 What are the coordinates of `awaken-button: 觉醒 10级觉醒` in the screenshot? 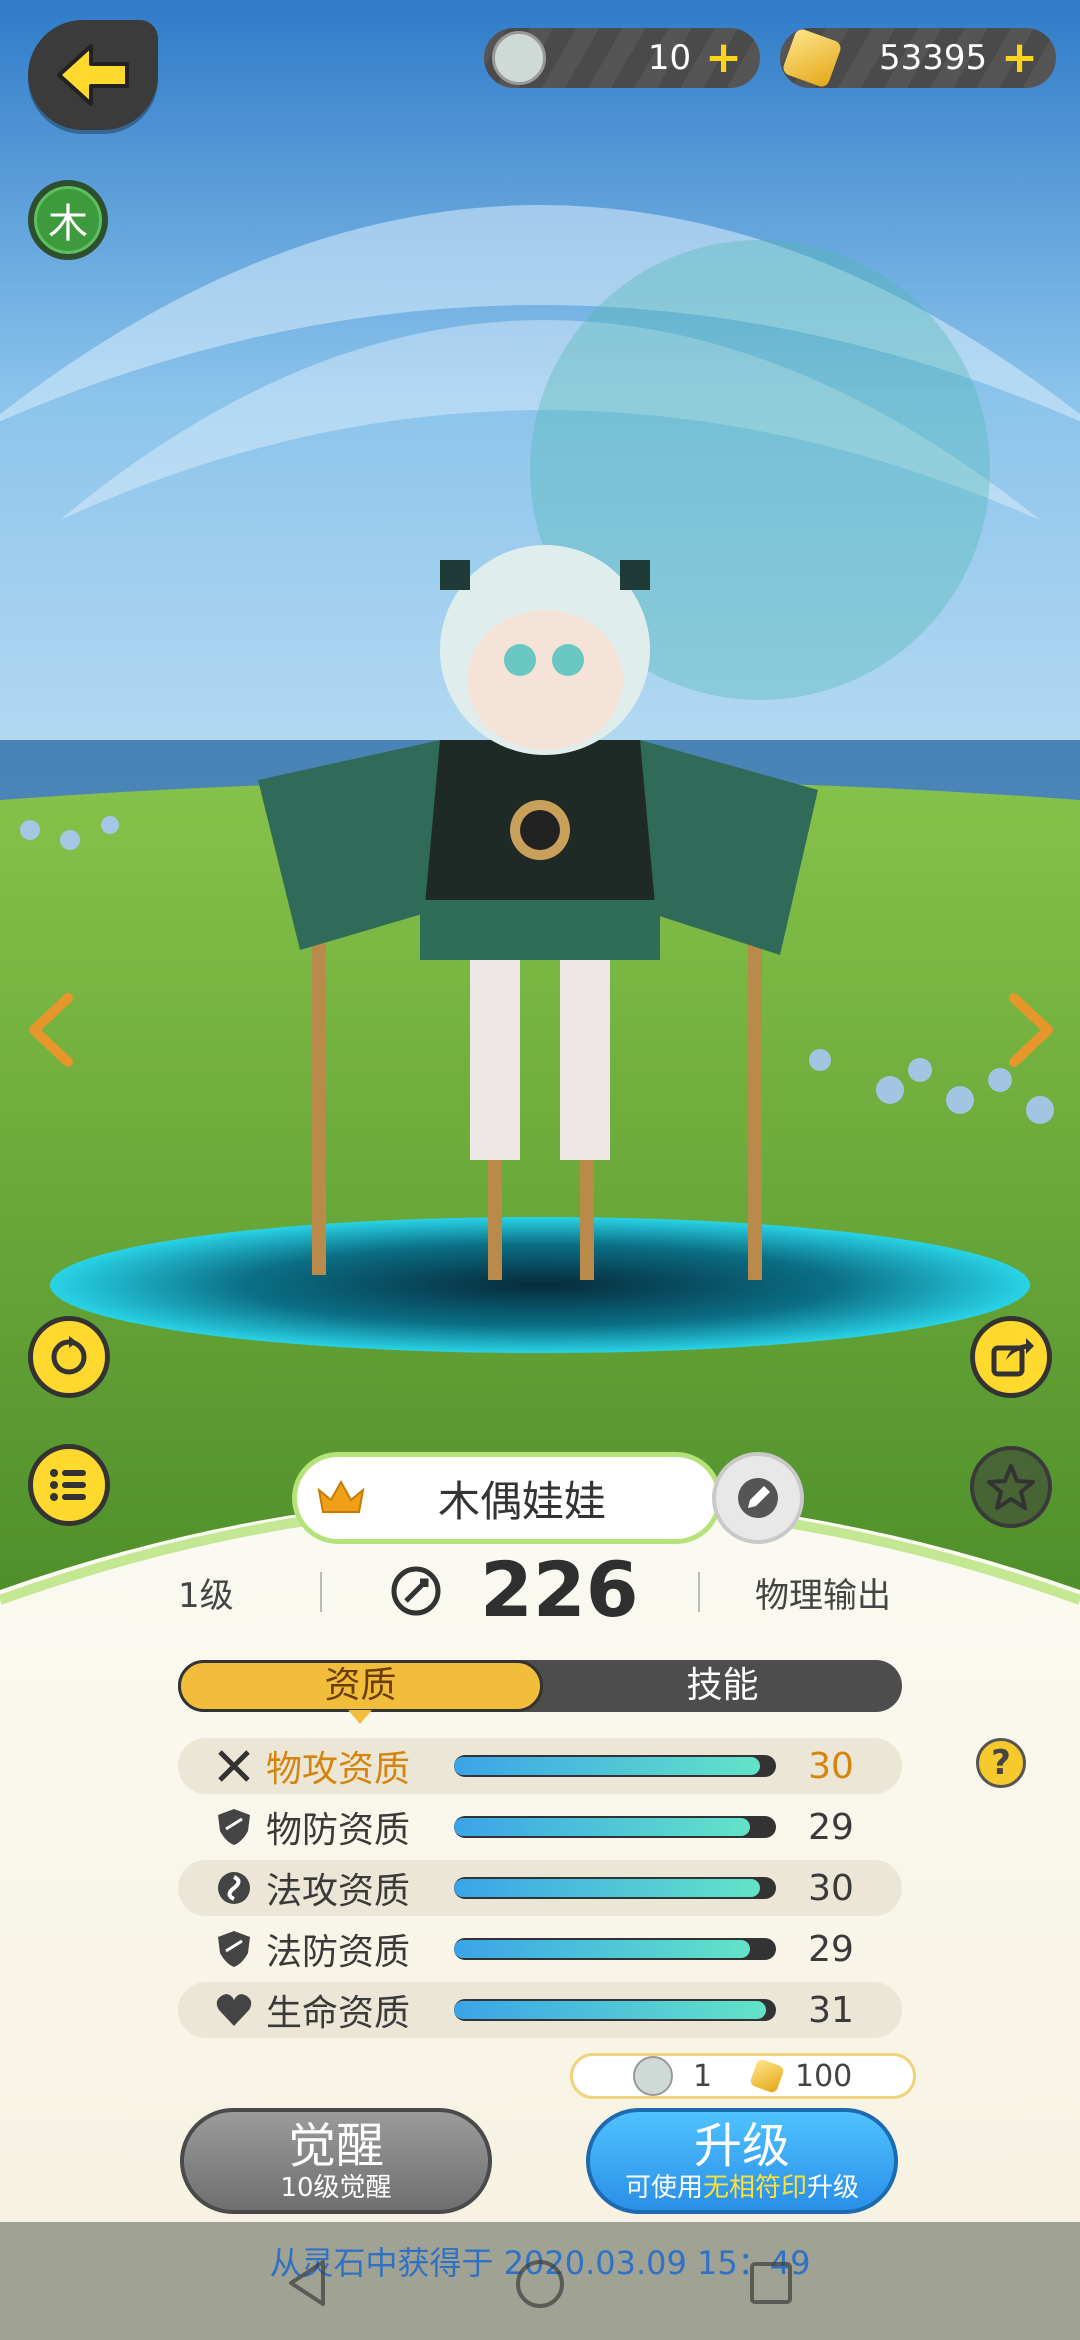 It's located at (336, 2161).